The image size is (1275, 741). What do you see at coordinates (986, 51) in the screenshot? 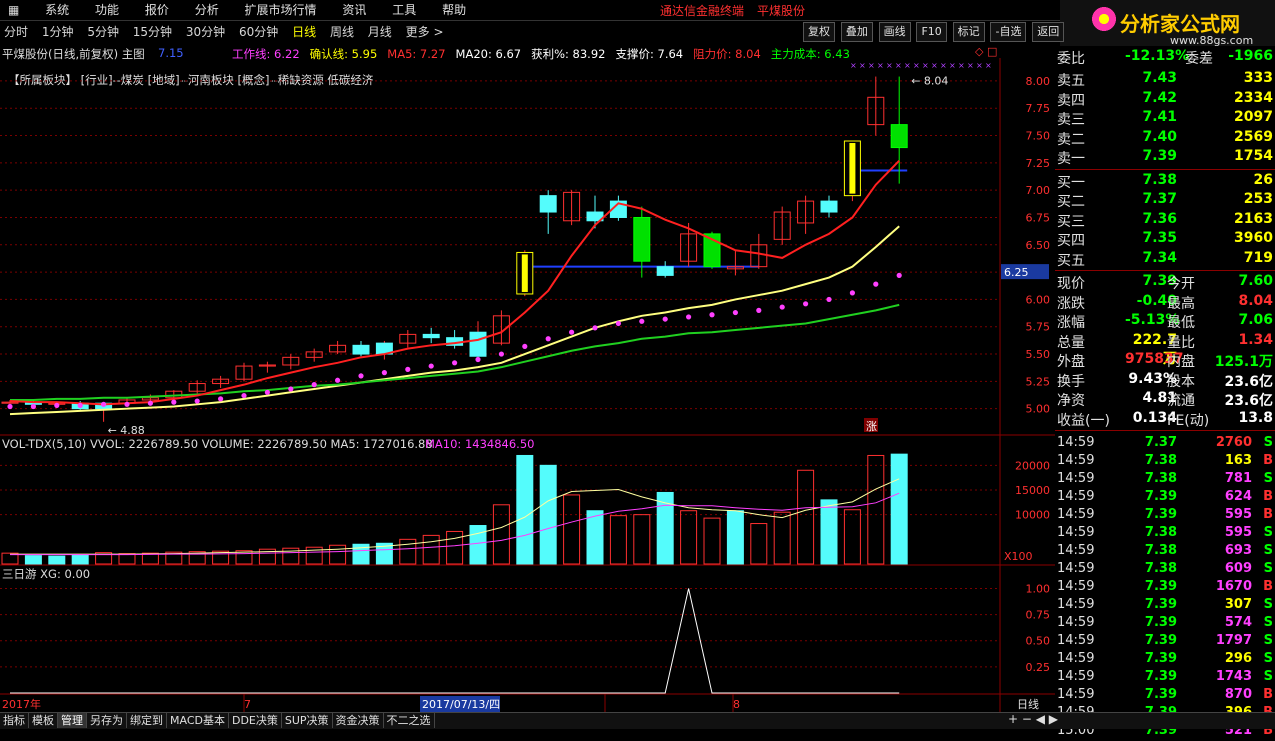
I see `chart-option-icons: ◇ □` at bounding box center [986, 51].